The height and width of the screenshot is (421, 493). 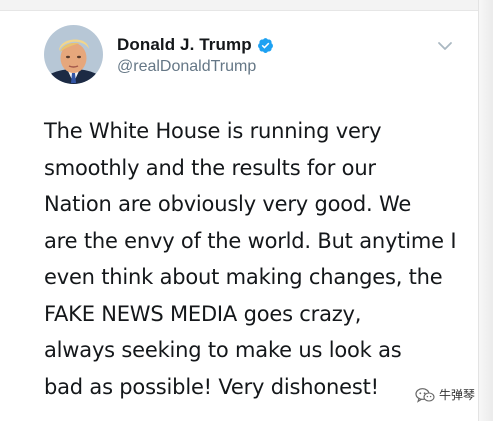 I want to click on tweet-line: FAKE NEWS MEDIA goes crazy,, so click(x=203, y=313).